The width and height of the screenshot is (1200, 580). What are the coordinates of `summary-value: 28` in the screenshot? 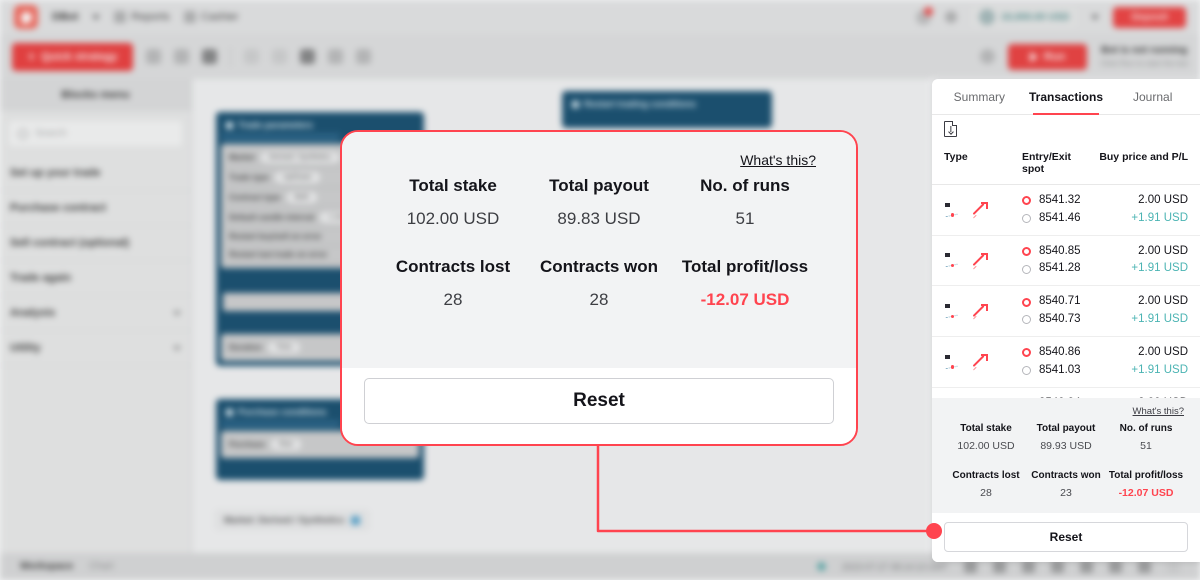 It's located at (986, 493).